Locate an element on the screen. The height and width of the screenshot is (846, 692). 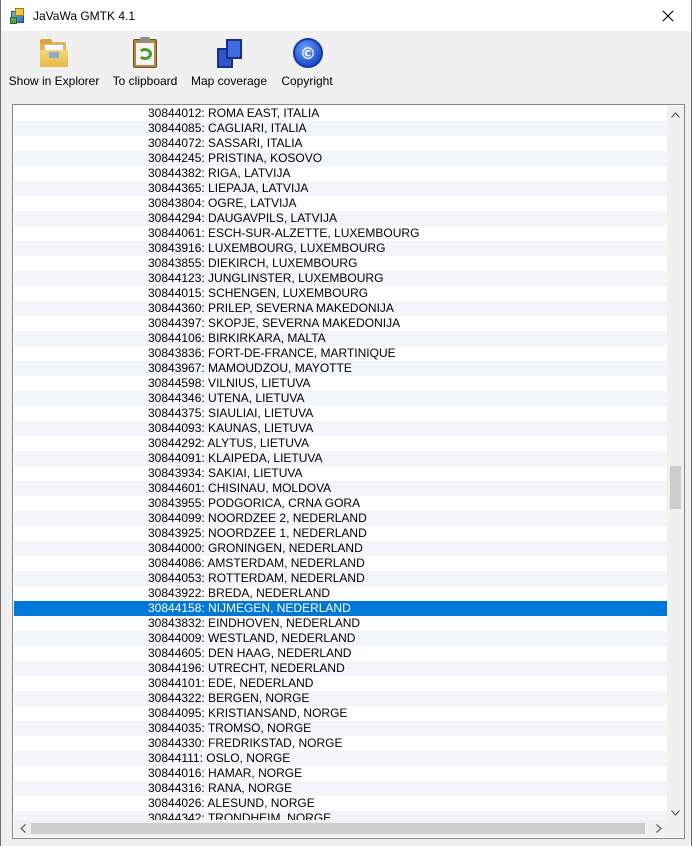
list-item: 30843955: PODGORICA, CRNA GORA is located at coordinates (340, 503).